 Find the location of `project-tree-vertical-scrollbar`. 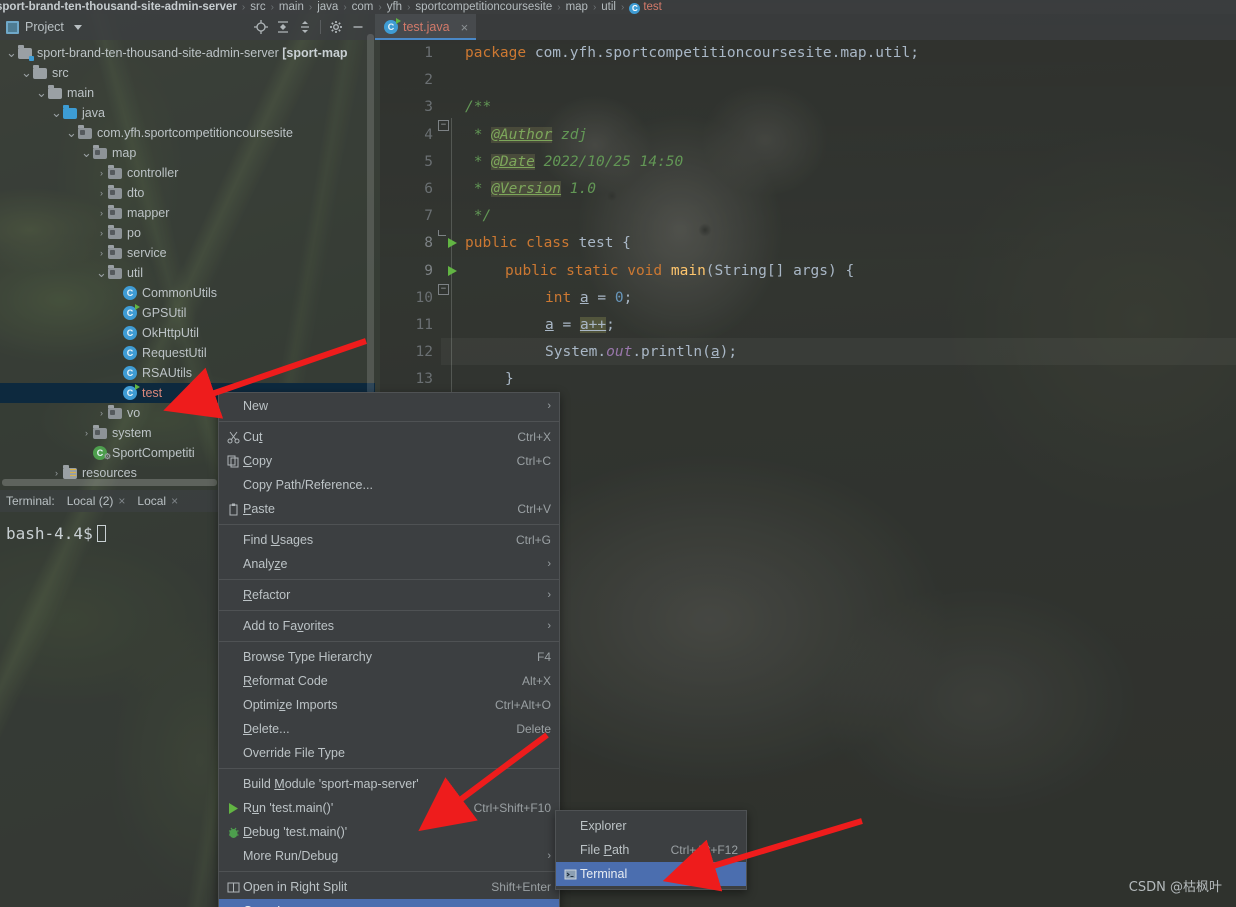

project-tree-vertical-scrollbar is located at coordinates (370, 214).